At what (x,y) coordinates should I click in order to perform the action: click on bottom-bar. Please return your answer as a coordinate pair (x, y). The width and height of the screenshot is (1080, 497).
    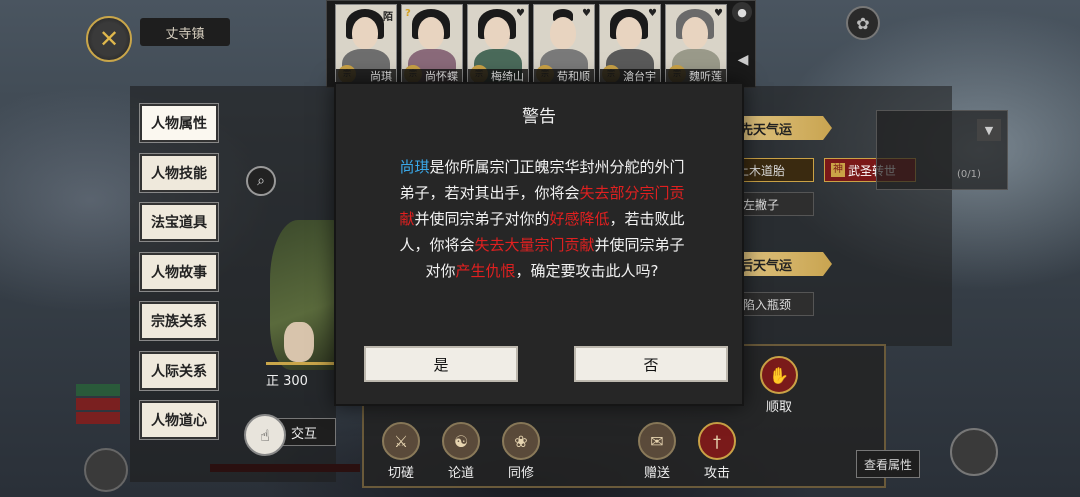
    Looking at the image, I should click on (285, 468).